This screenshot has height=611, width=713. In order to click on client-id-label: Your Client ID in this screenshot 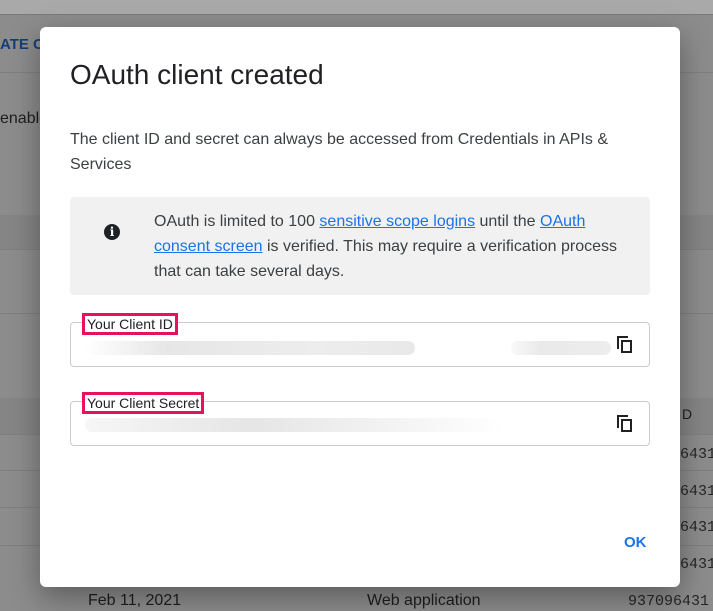, I will do `click(130, 324)`.